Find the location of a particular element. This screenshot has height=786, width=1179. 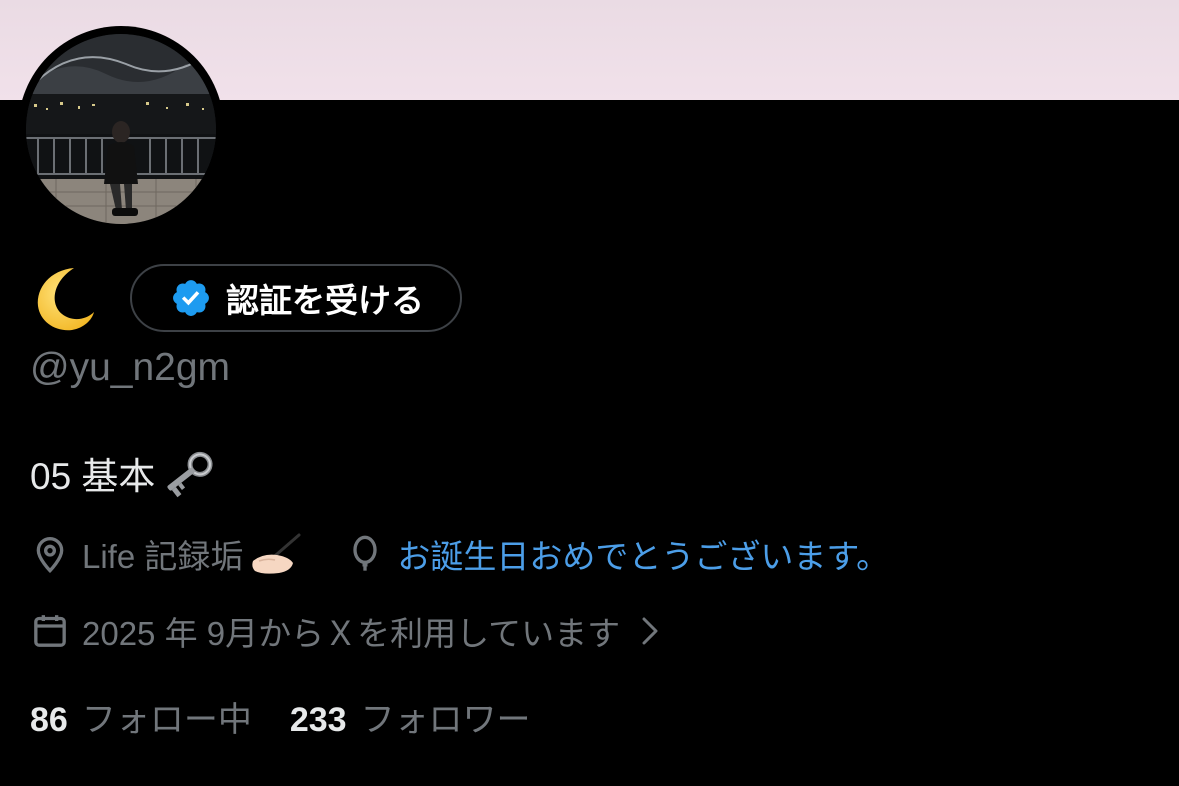

profile-meta-row: Life 記録垢 お誕生日おめでとうございます。 is located at coordinates (459, 554).